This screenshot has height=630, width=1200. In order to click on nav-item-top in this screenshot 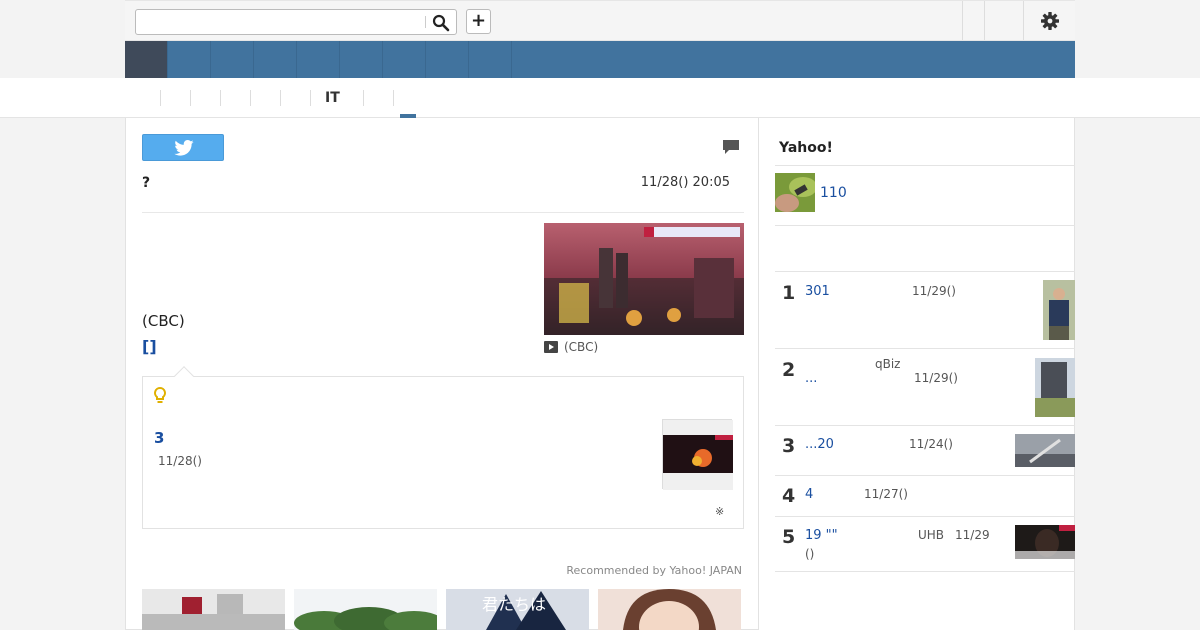, I will do `click(146, 59)`.